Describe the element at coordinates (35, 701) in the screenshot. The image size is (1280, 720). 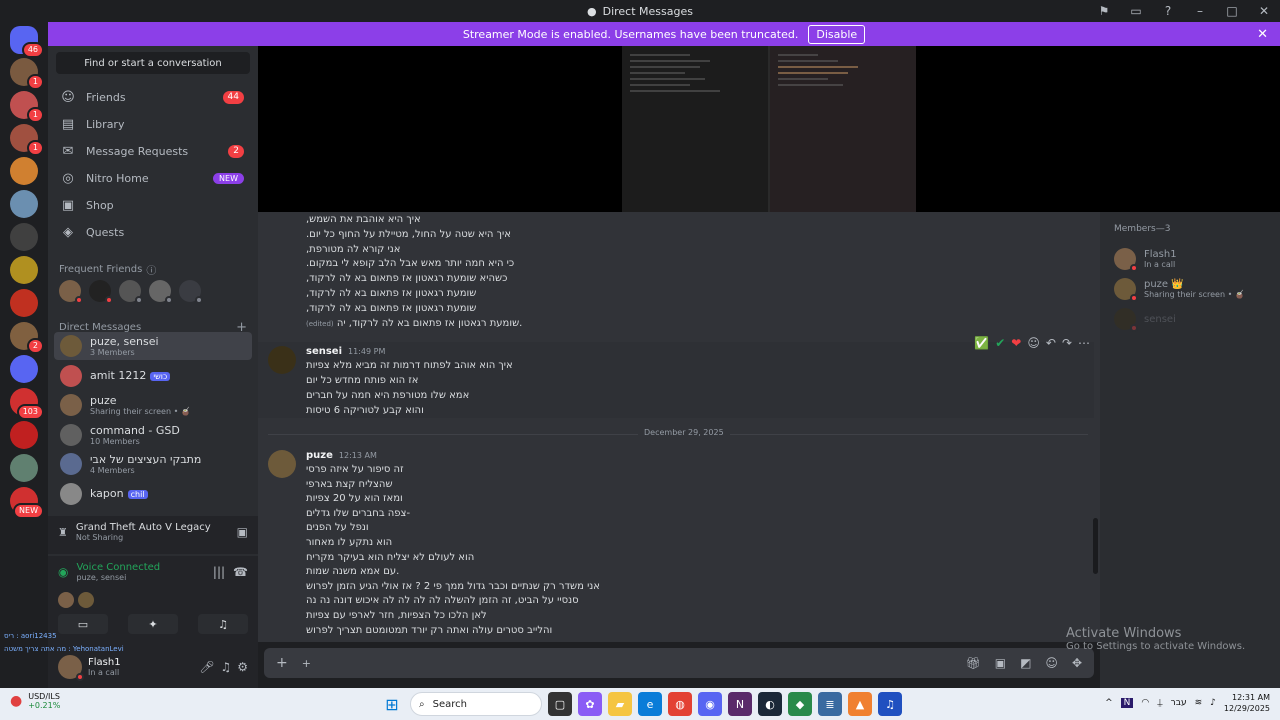
I see `widgets-button: ● USD/ILS +0.21%` at that location.